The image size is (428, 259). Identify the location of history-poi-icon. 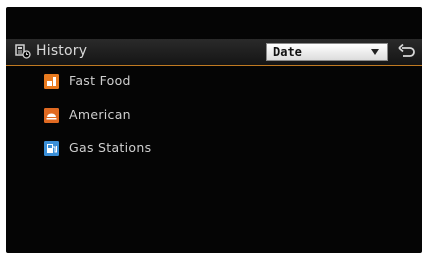
(23, 51).